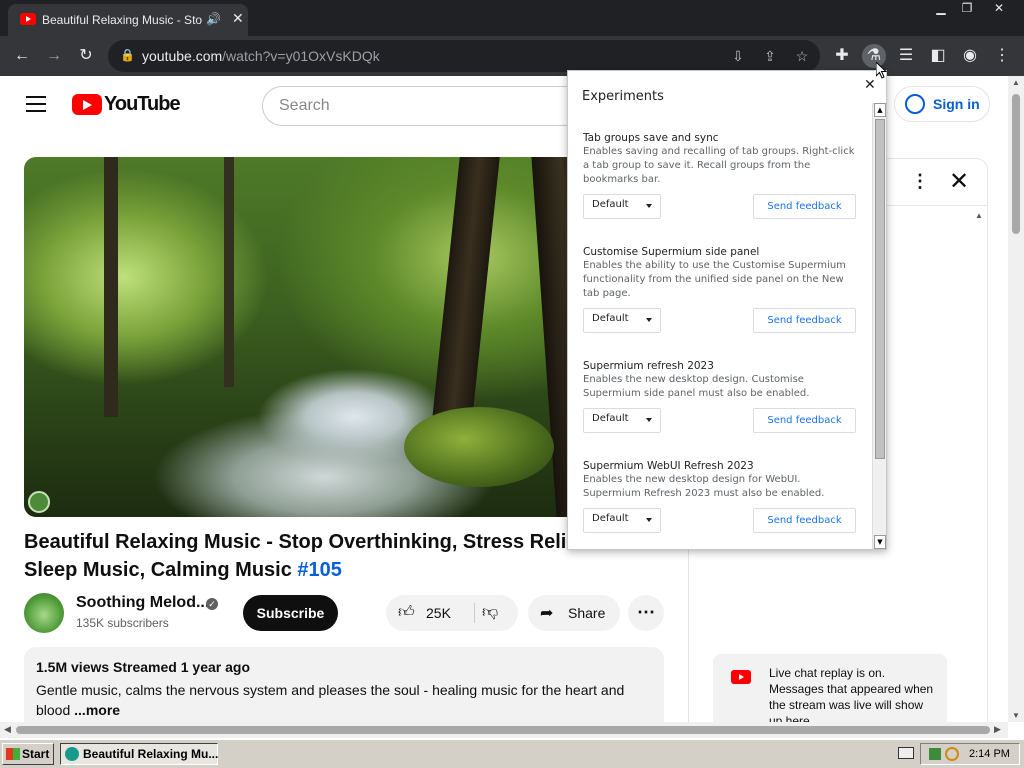  I want to click on divider, so click(474, 613).